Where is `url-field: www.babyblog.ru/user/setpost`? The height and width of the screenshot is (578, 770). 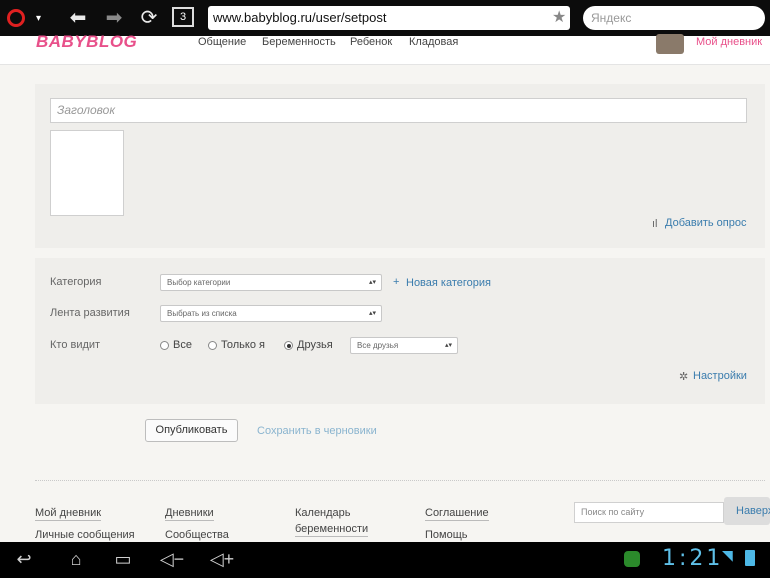 url-field: www.babyblog.ru/user/setpost is located at coordinates (389, 18).